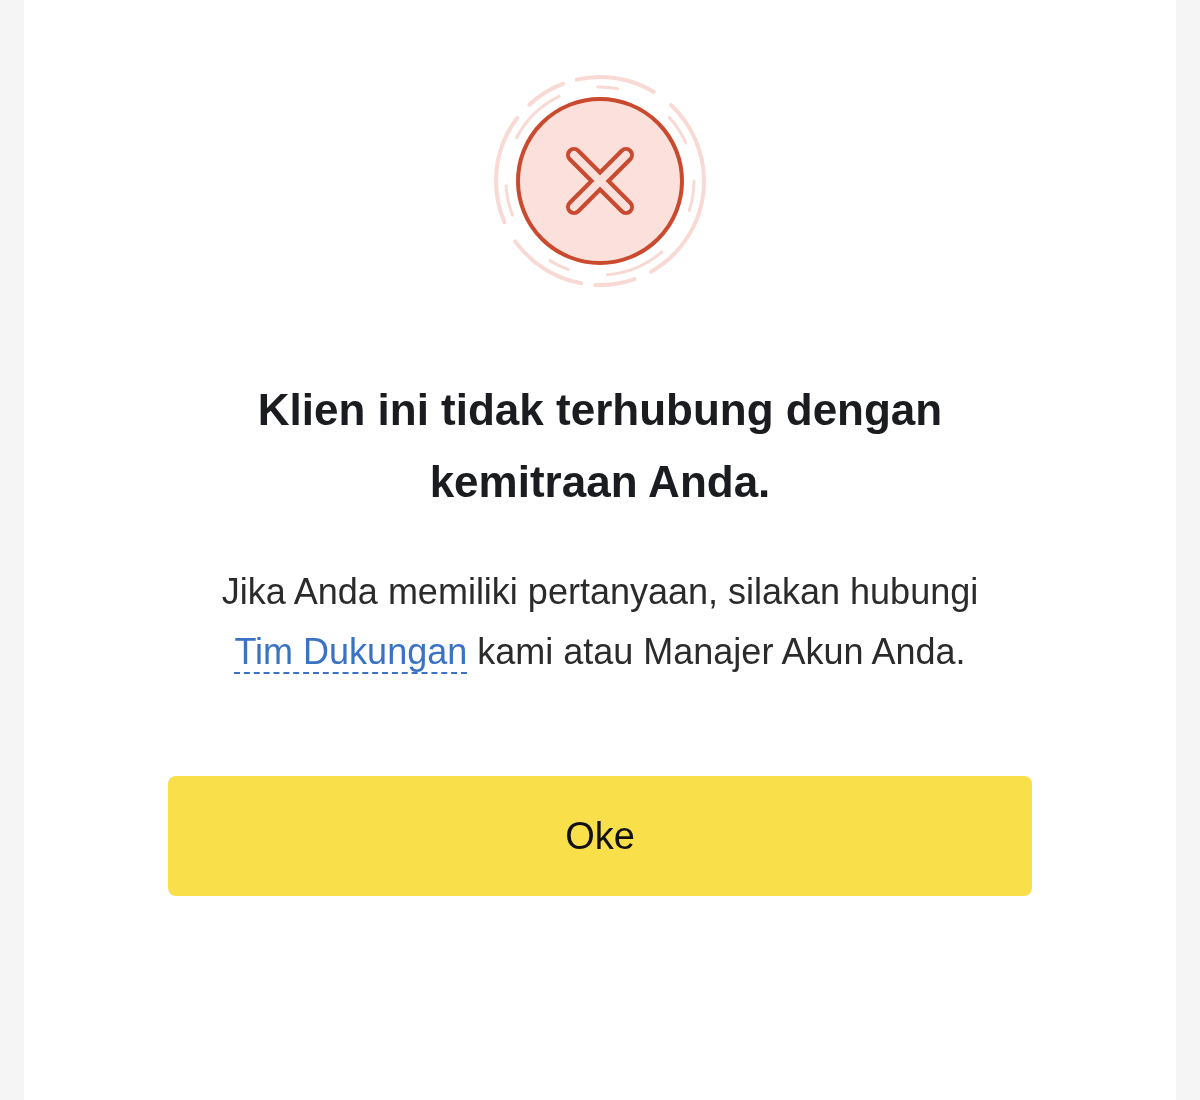  I want to click on dialog-message: Jika Anda memiliki pertanyaan, silakan hubungi Tim Dukungan kami atau Manajer Akun Anda., so click(600, 623).